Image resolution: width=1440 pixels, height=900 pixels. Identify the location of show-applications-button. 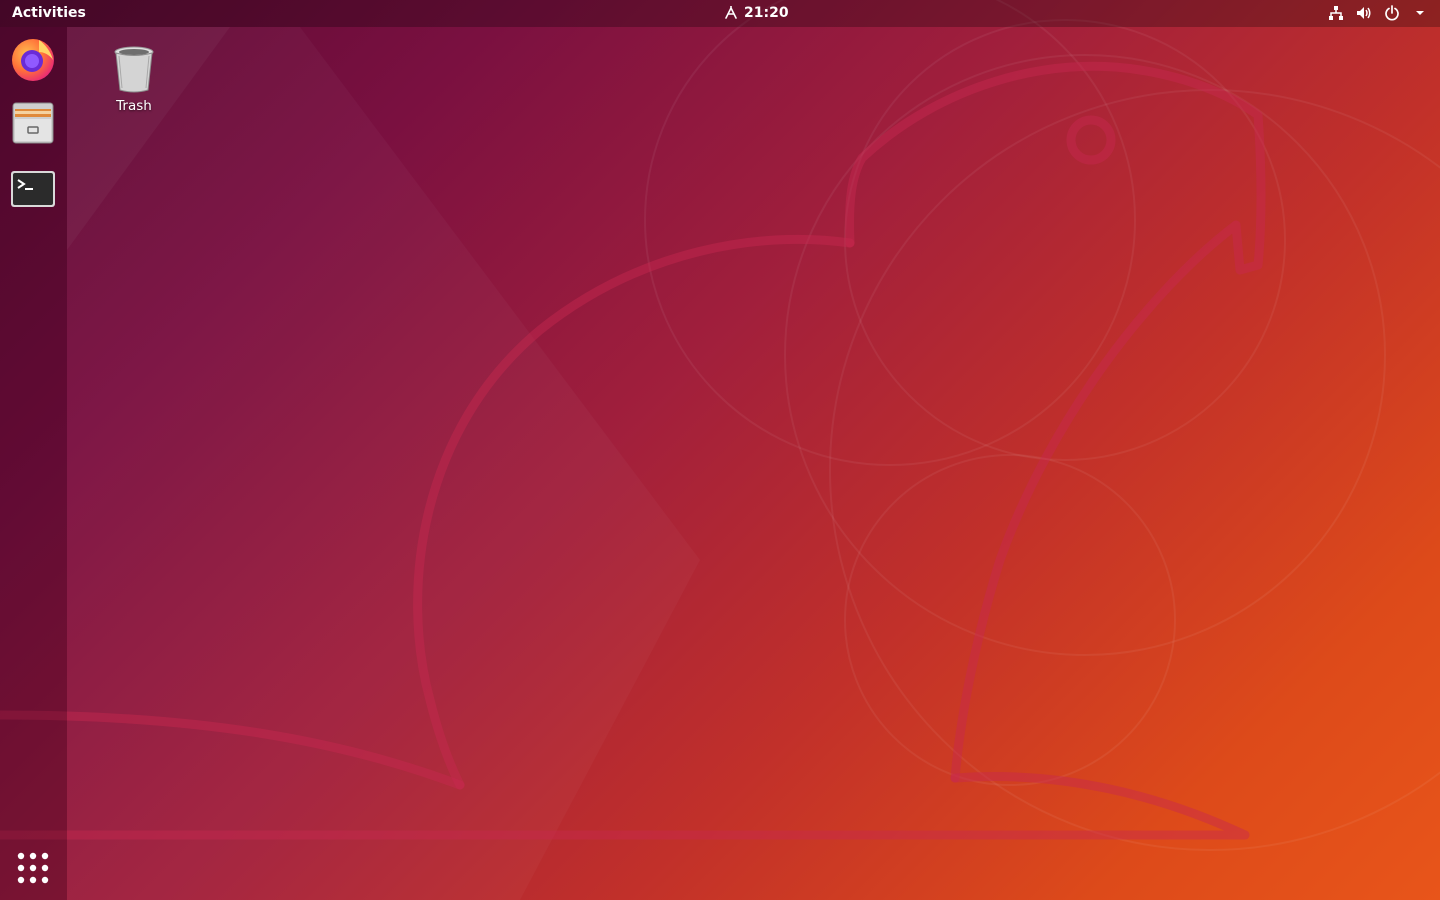
(33, 868).